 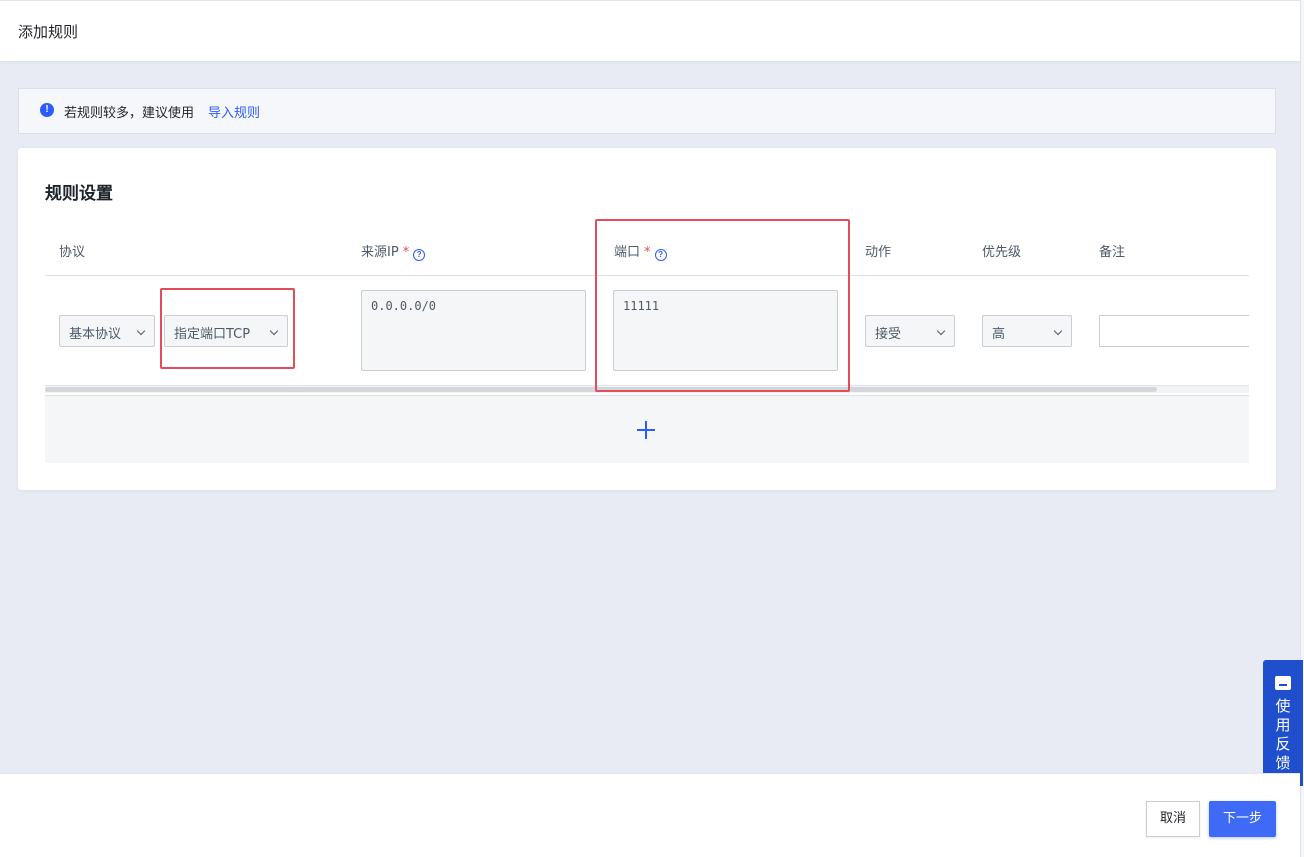 I want to click on horizontal-scrollbar, so click(x=647, y=389).